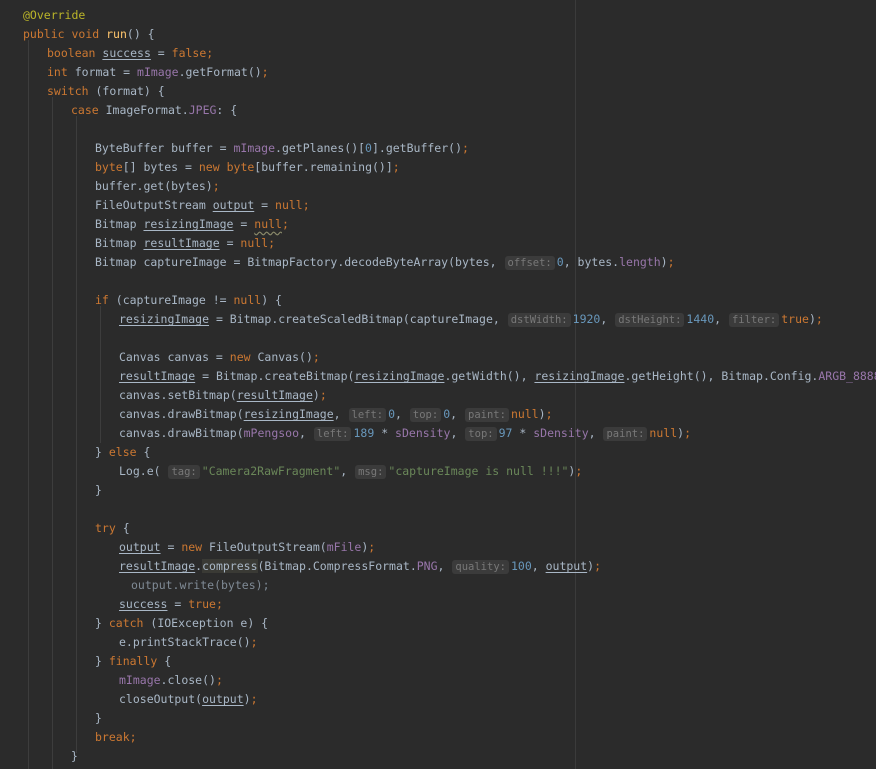  What do you see at coordinates (130, 53) in the screenshot?
I see `code-line-3: boolean success = false;` at bounding box center [130, 53].